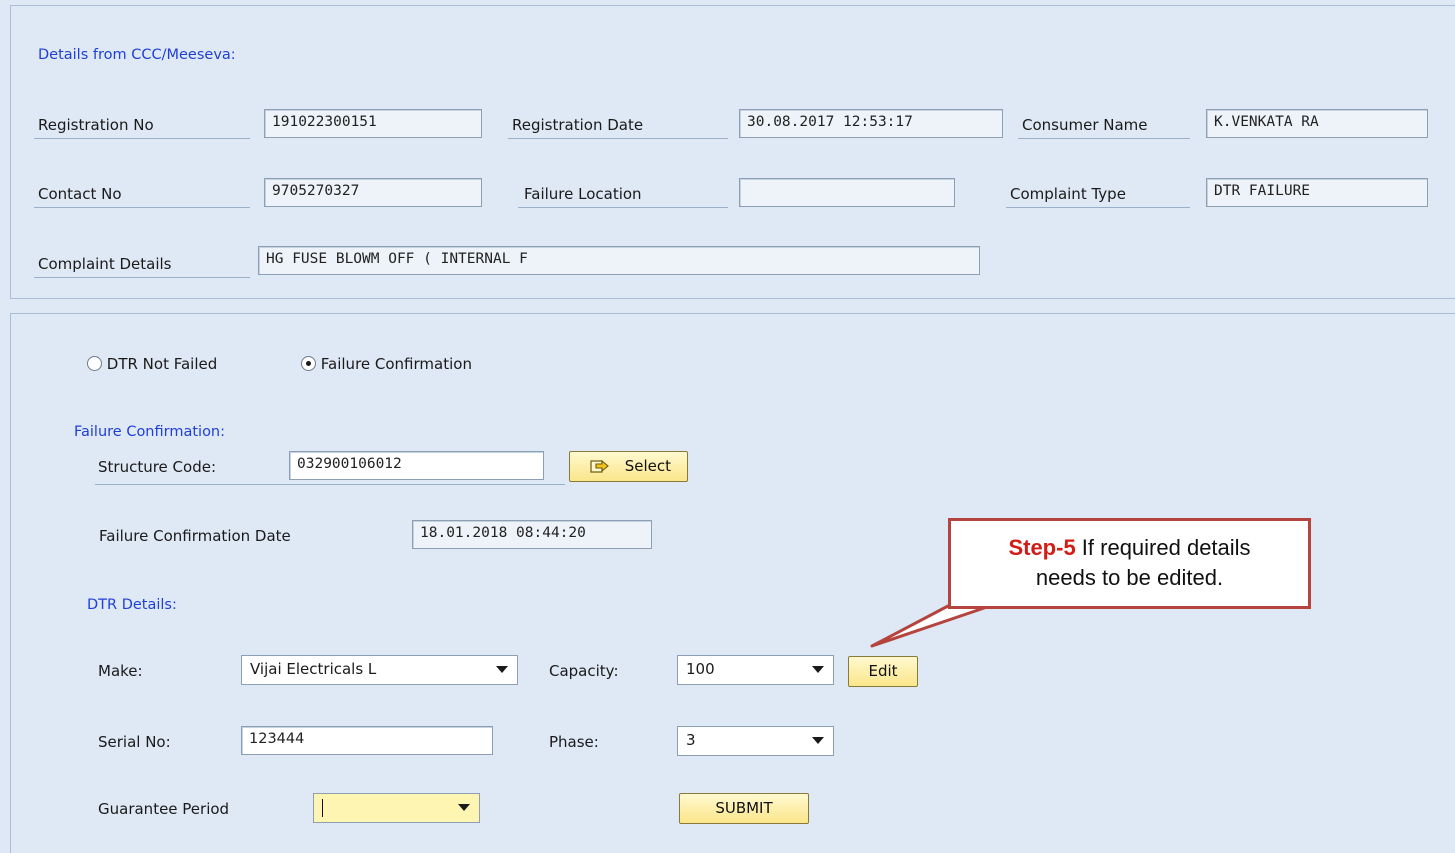 This screenshot has width=1455, height=853. What do you see at coordinates (162, 364) in the screenshot?
I see `dtr-not-failed-text: DTR Not Failed` at bounding box center [162, 364].